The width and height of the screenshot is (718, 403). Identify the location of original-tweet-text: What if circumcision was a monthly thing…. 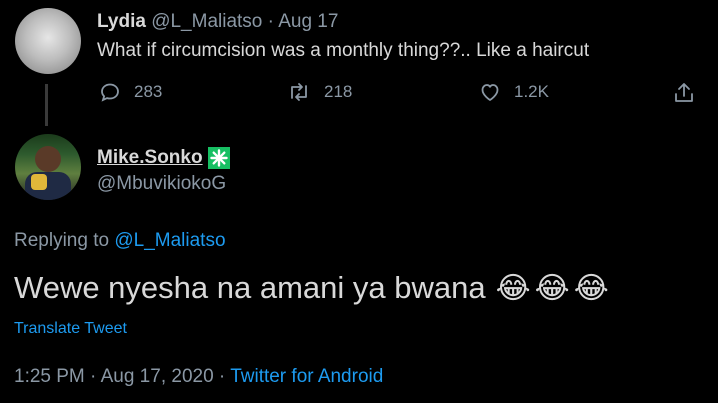
(343, 50).